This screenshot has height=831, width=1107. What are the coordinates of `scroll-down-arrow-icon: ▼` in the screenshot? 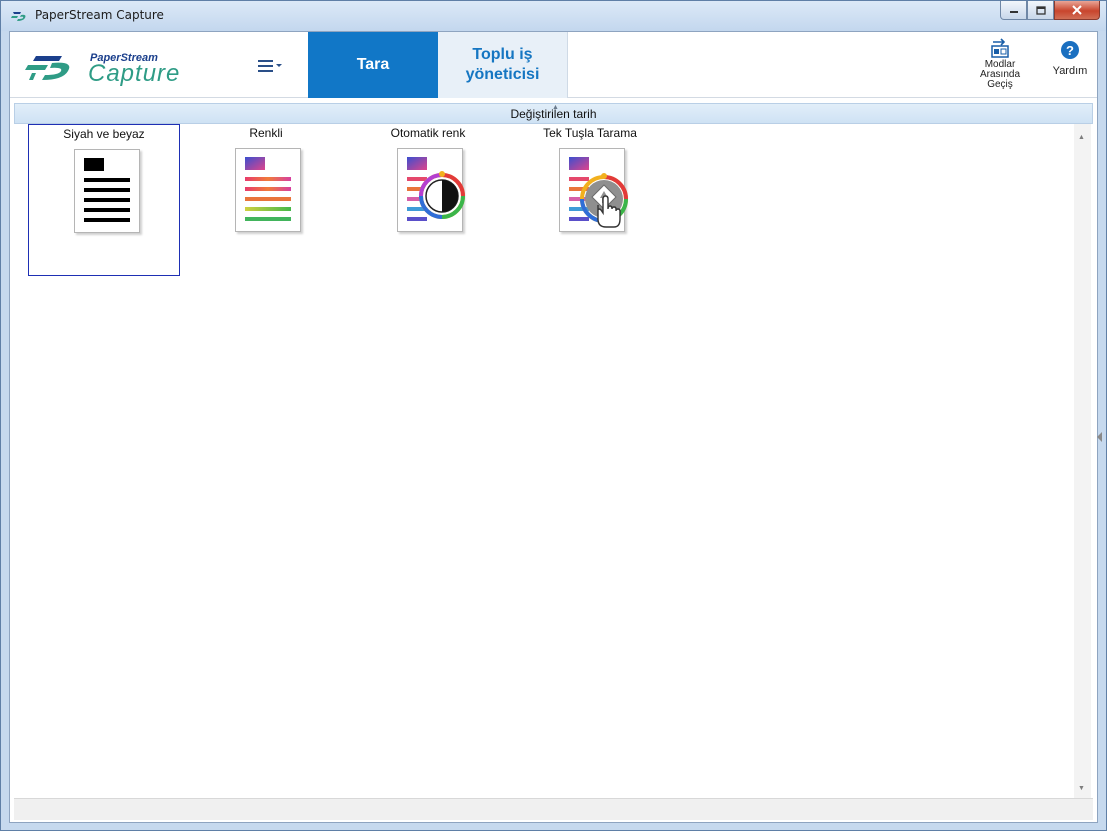 It's located at (1081, 788).